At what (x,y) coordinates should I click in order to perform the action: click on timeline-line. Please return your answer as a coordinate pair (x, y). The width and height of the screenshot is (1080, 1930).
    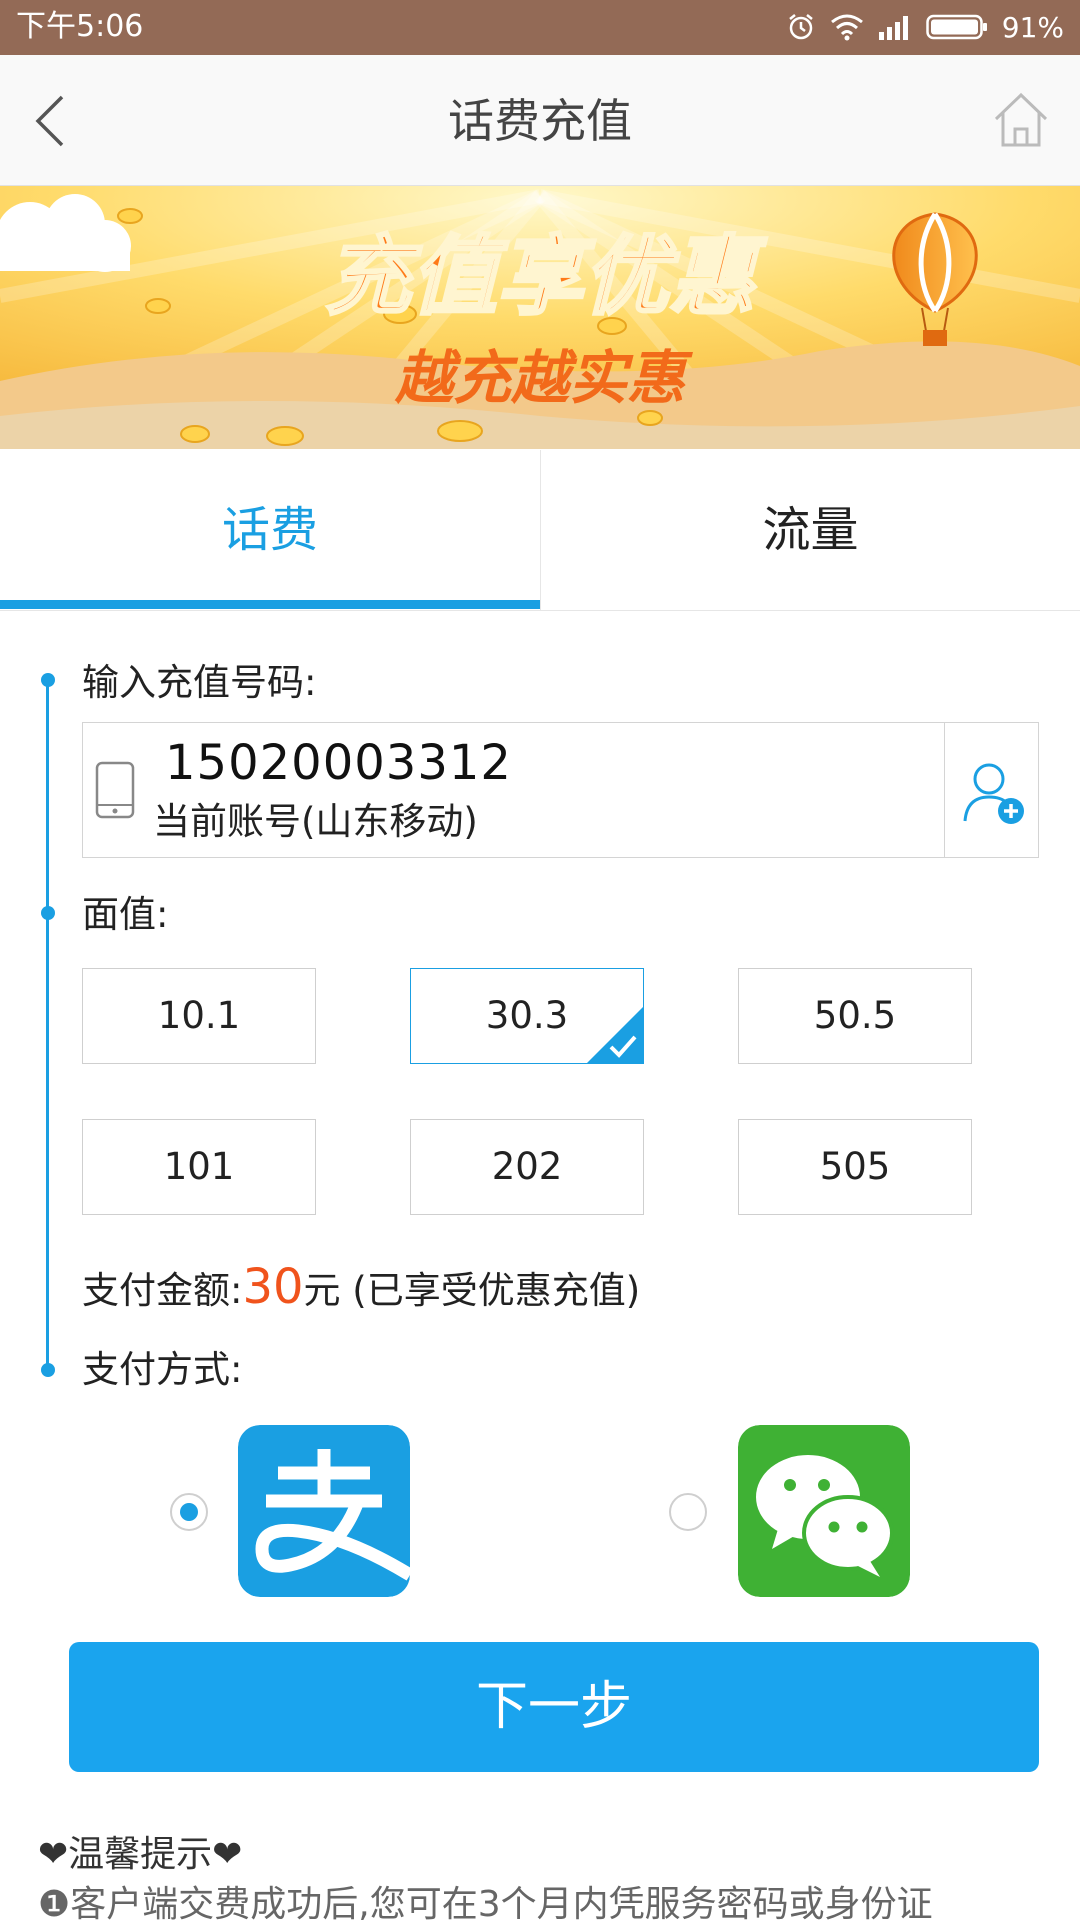
    Looking at the image, I should click on (47, 1025).